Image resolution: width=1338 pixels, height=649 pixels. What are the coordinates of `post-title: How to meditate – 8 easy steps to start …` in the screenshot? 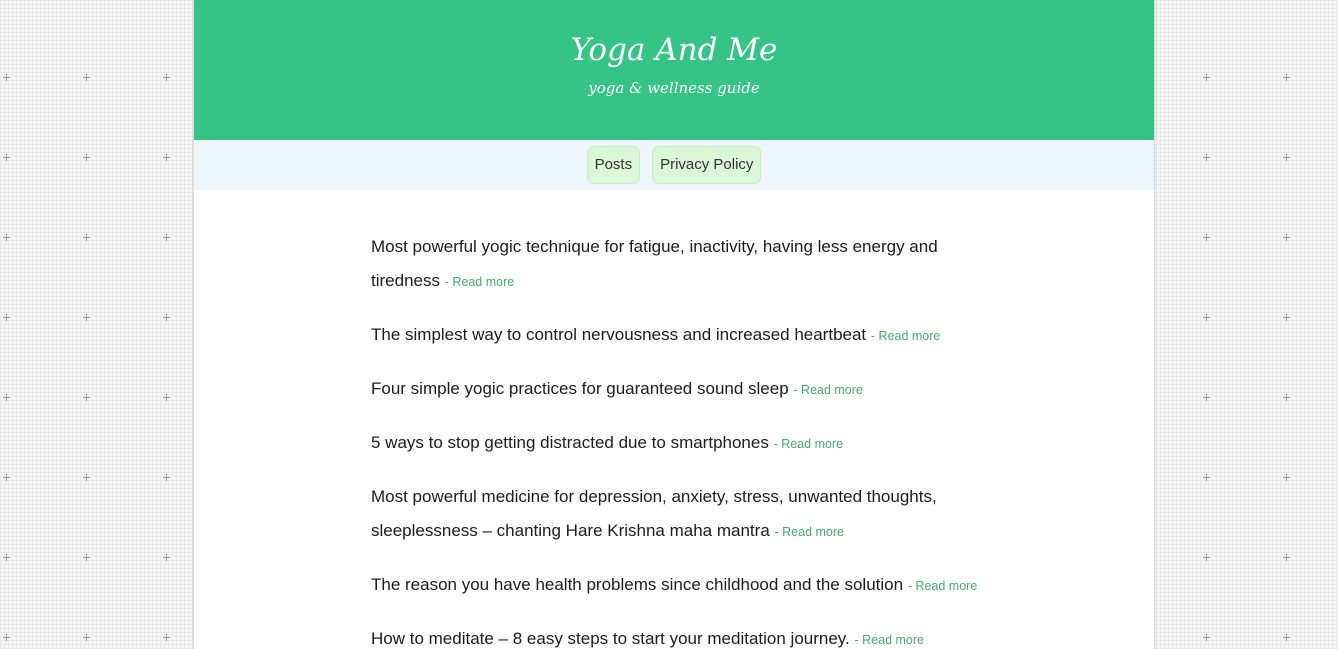 It's located at (610, 638).